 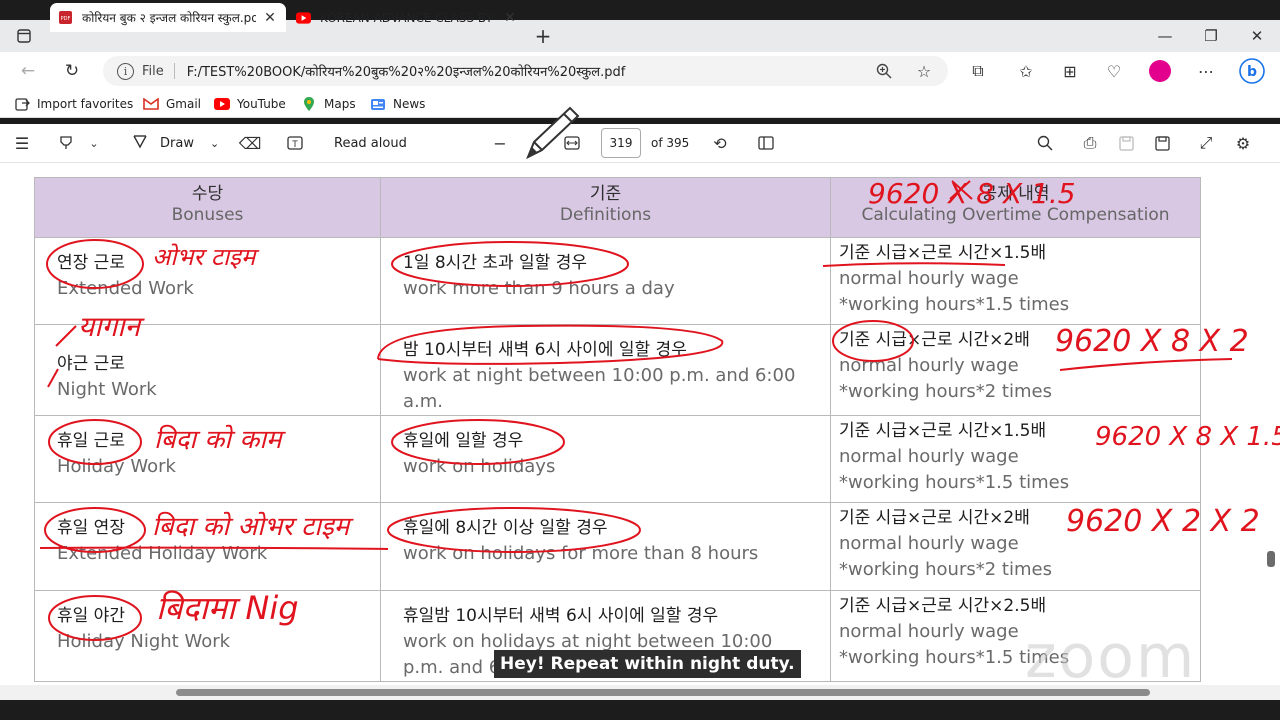 What do you see at coordinates (370, 143) in the screenshot?
I see `read-aloud-button: Read aloud` at bounding box center [370, 143].